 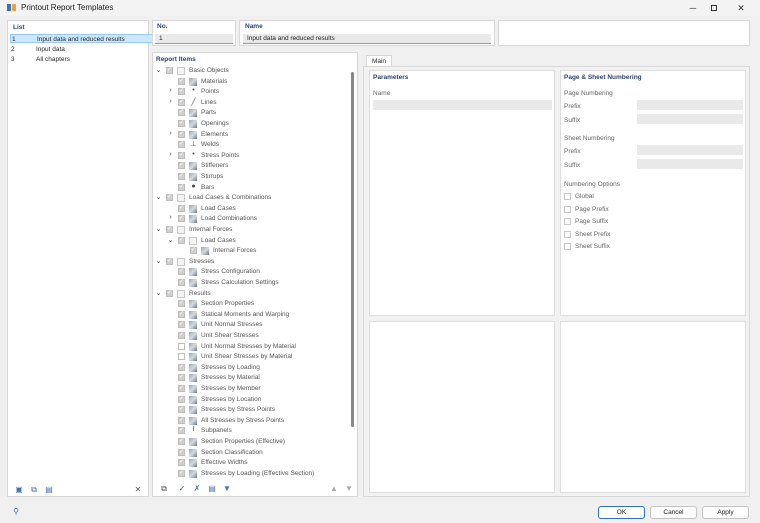 What do you see at coordinates (250, 304) in the screenshot?
I see `tree-row: Section Properties` at bounding box center [250, 304].